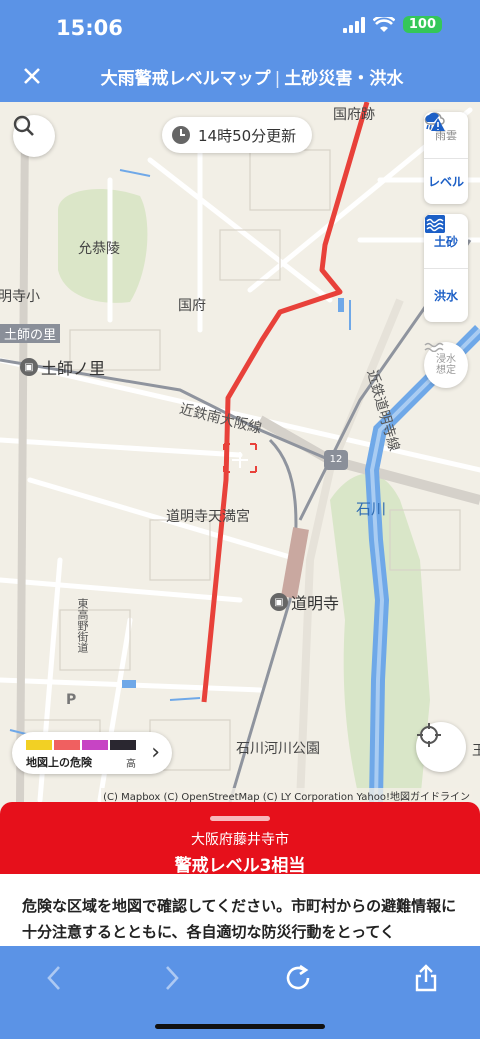 This screenshot has width=480, height=1039. Describe the element at coordinates (39, 745) in the screenshot. I see `legend-swatch-yellow` at that location.